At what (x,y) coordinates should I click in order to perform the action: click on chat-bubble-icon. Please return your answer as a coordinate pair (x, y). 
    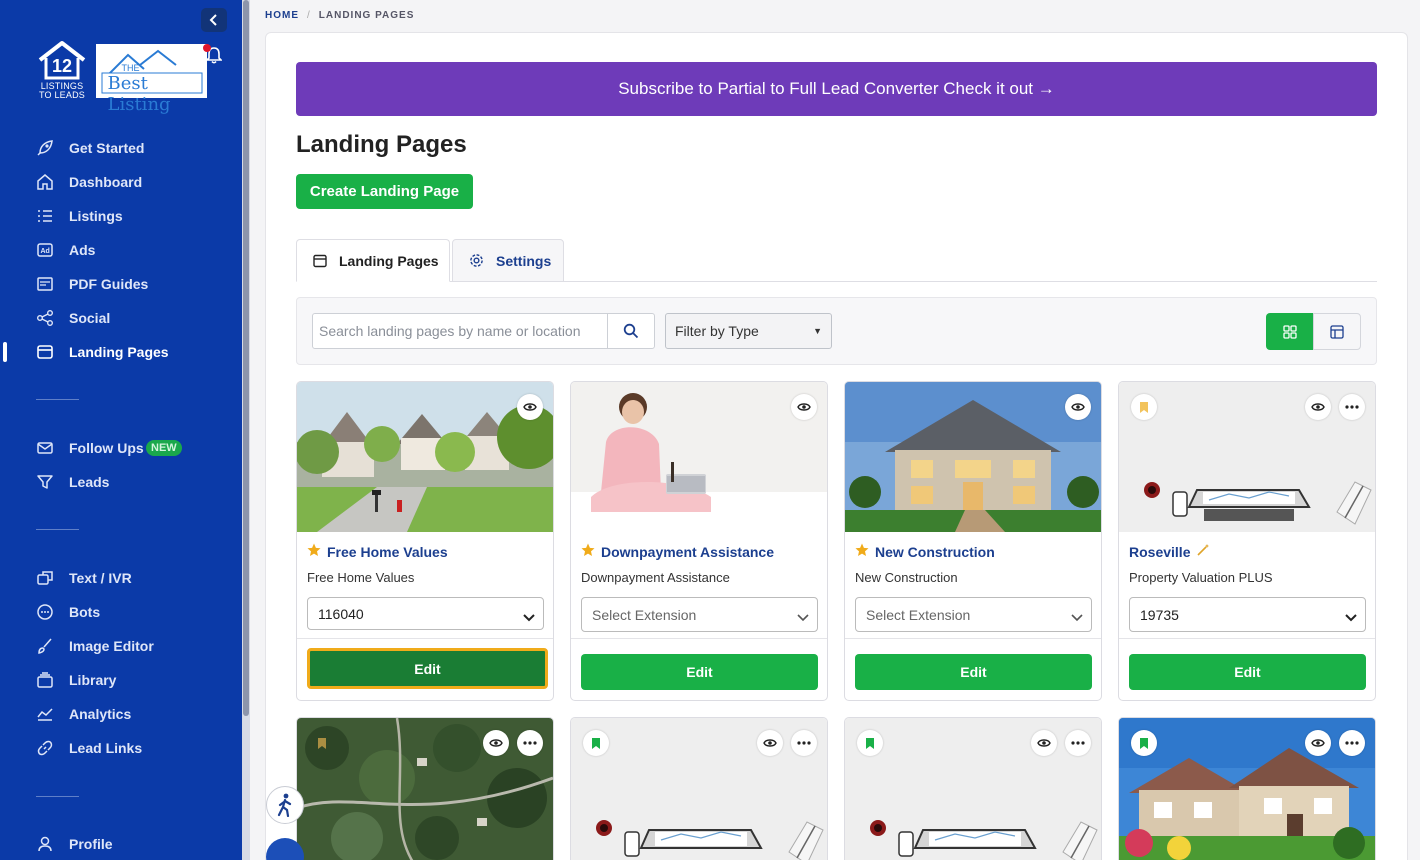
    Looking at the image, I should click on (45, 612).